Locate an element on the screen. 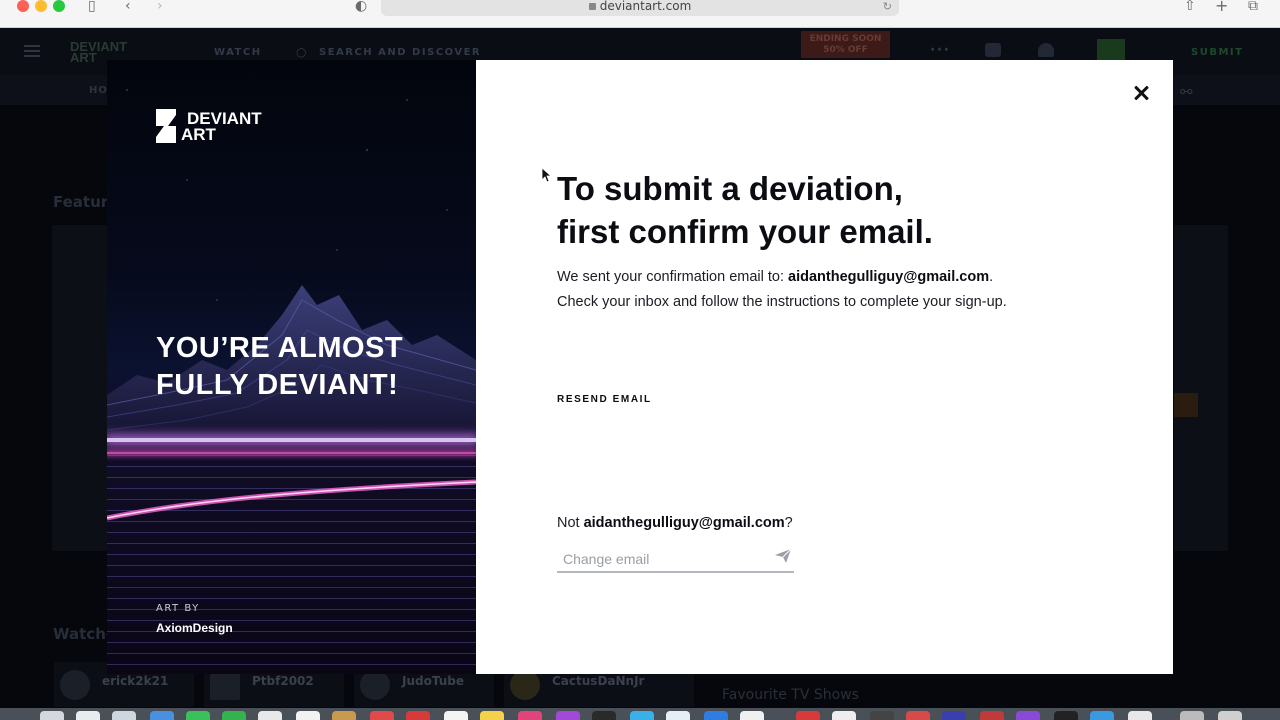 This screenshot has width=1280, height=720. horizon-glow is located at coordinates (291, 440).